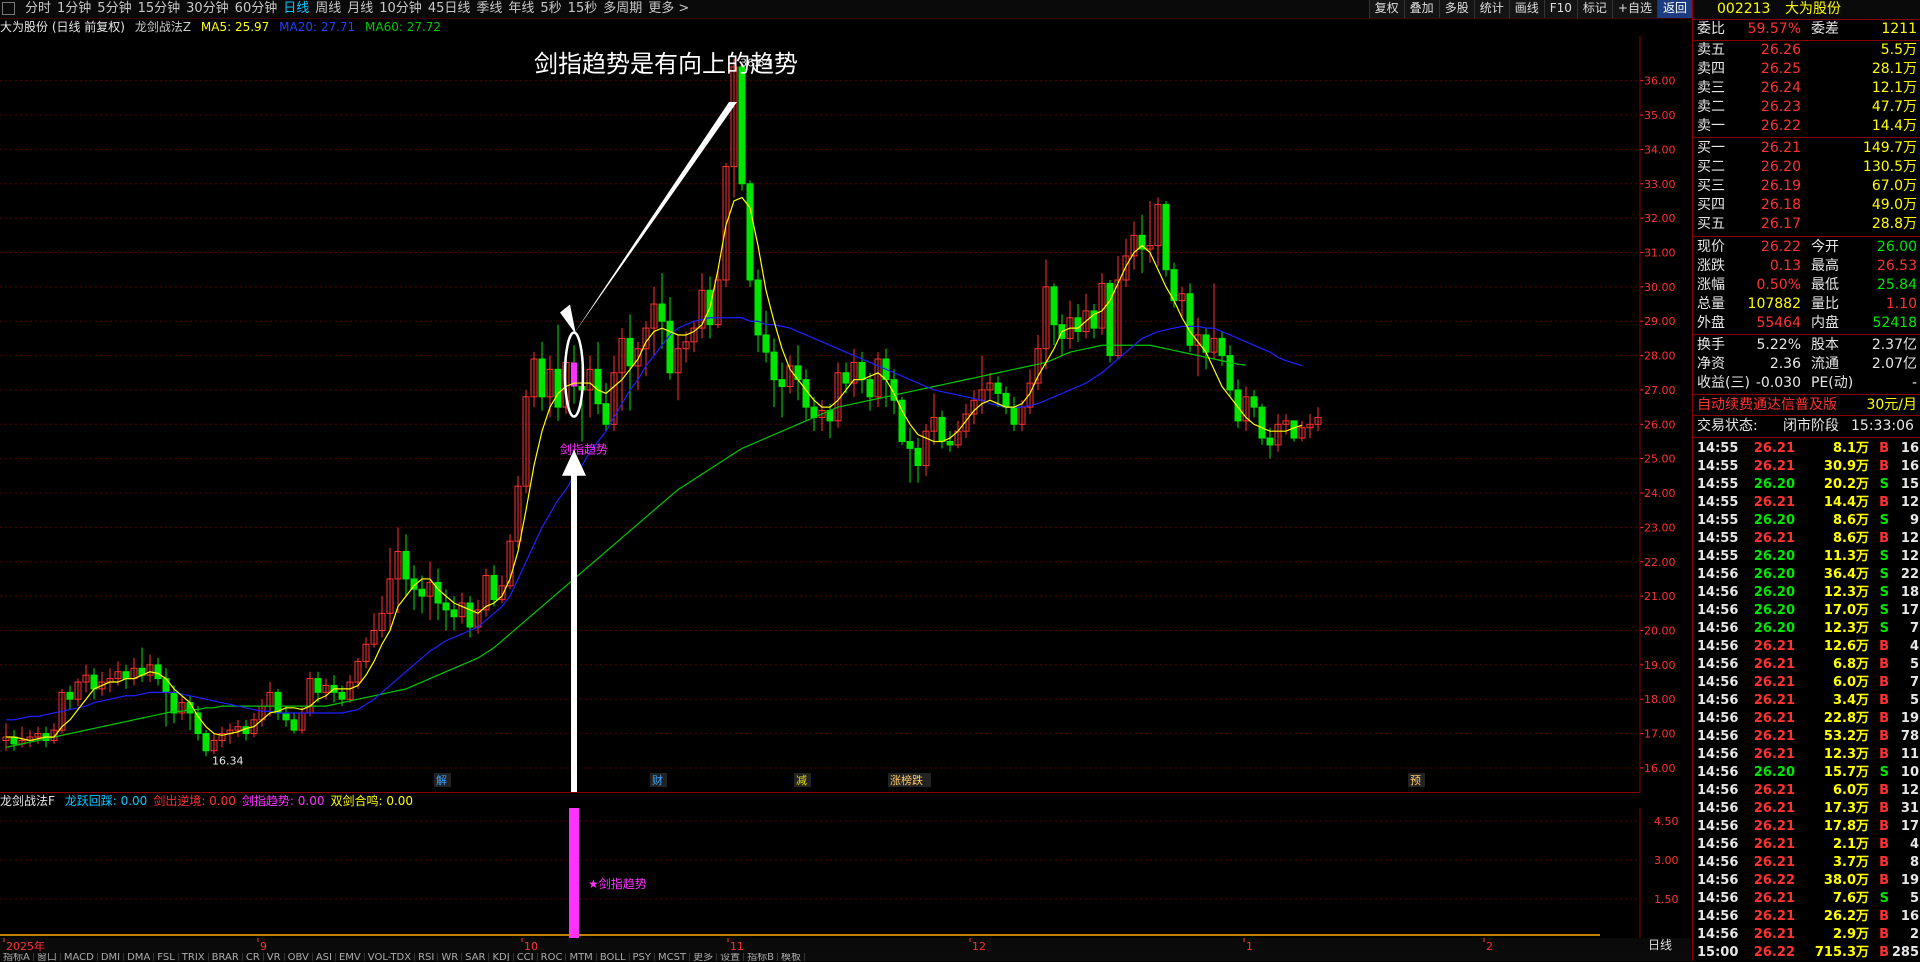  What do you see at coordinates (1421, 9) in the screenshot?
I see `tool-button: 叠加` at bounding box center [1421, 9].